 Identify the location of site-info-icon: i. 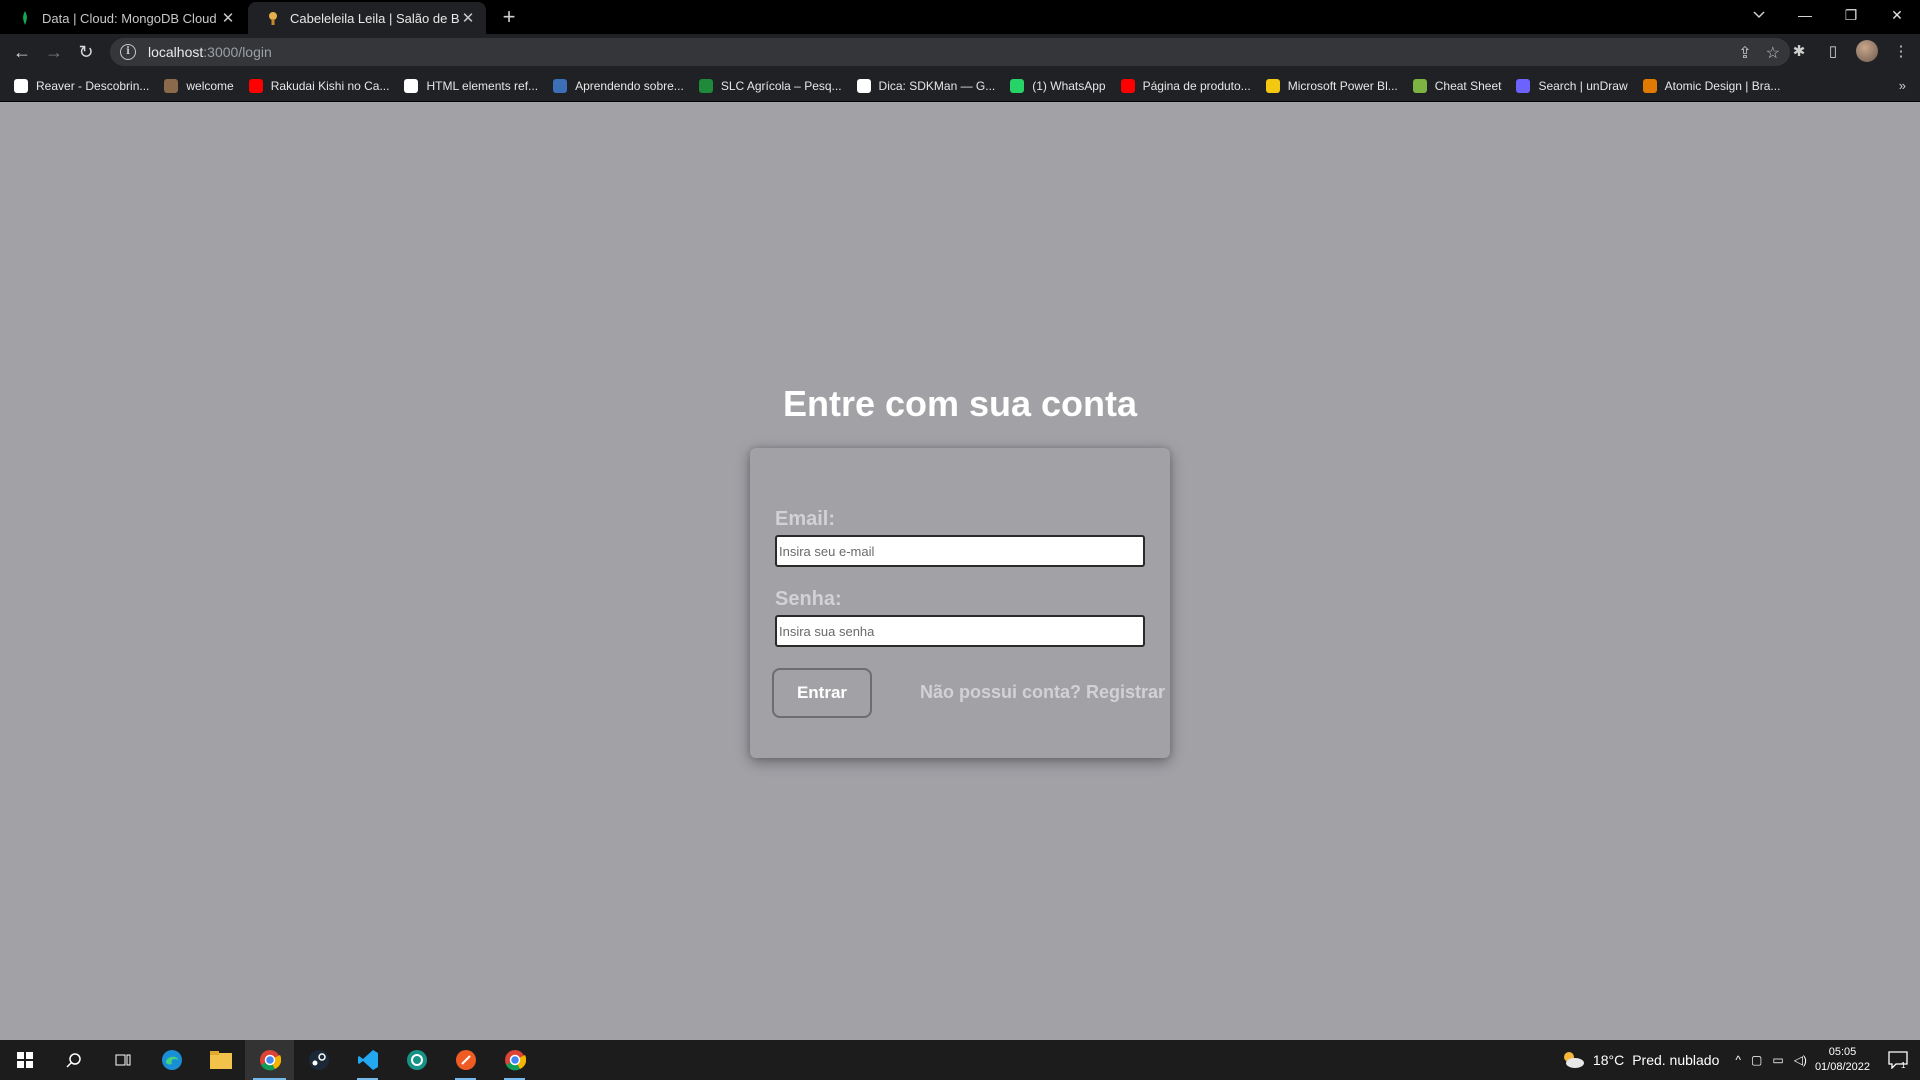
(128, 52).